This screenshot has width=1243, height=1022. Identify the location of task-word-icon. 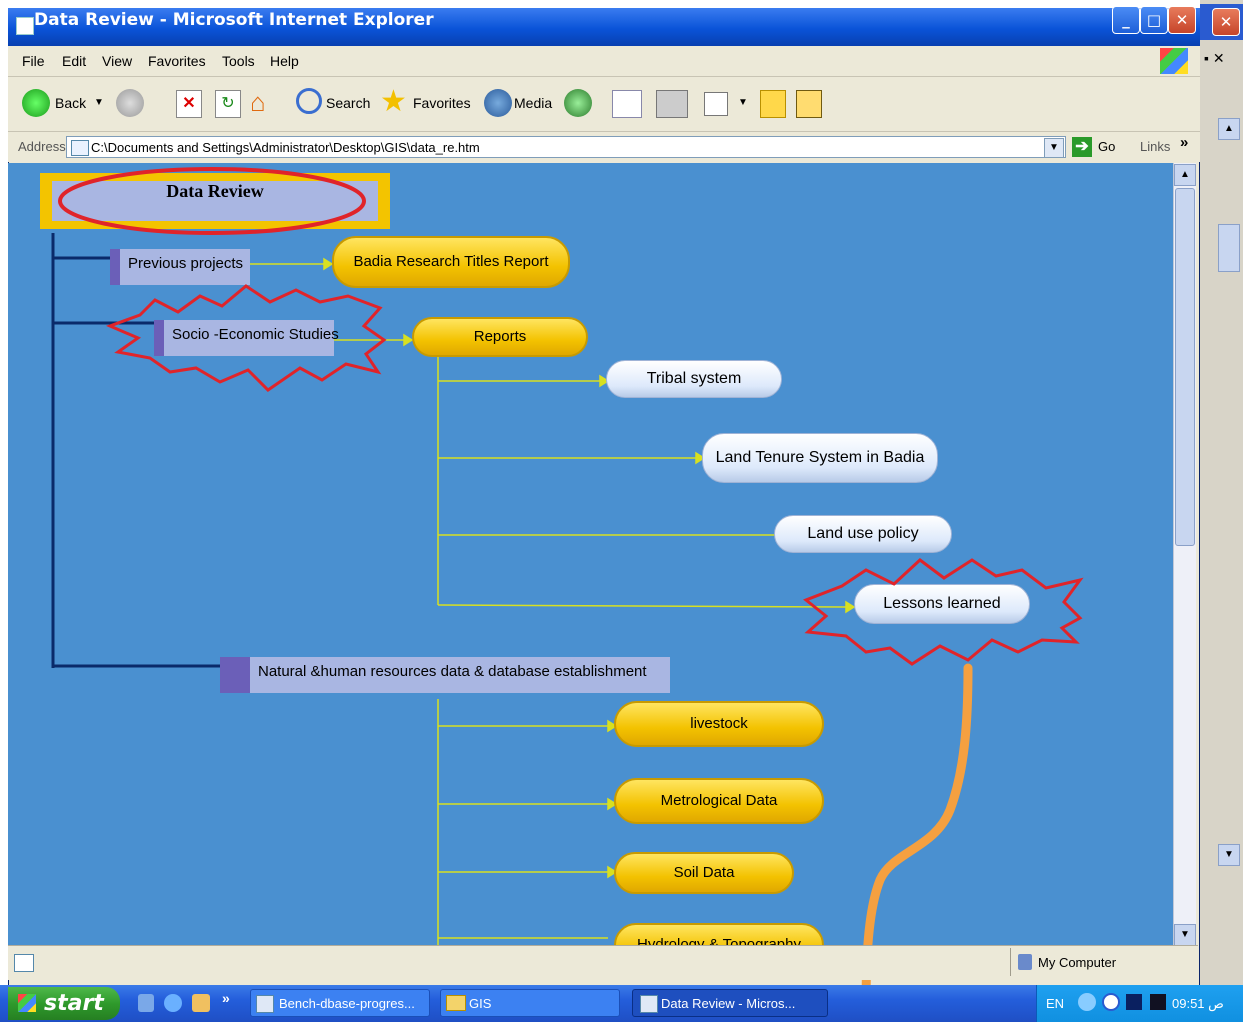
(265, 1004).